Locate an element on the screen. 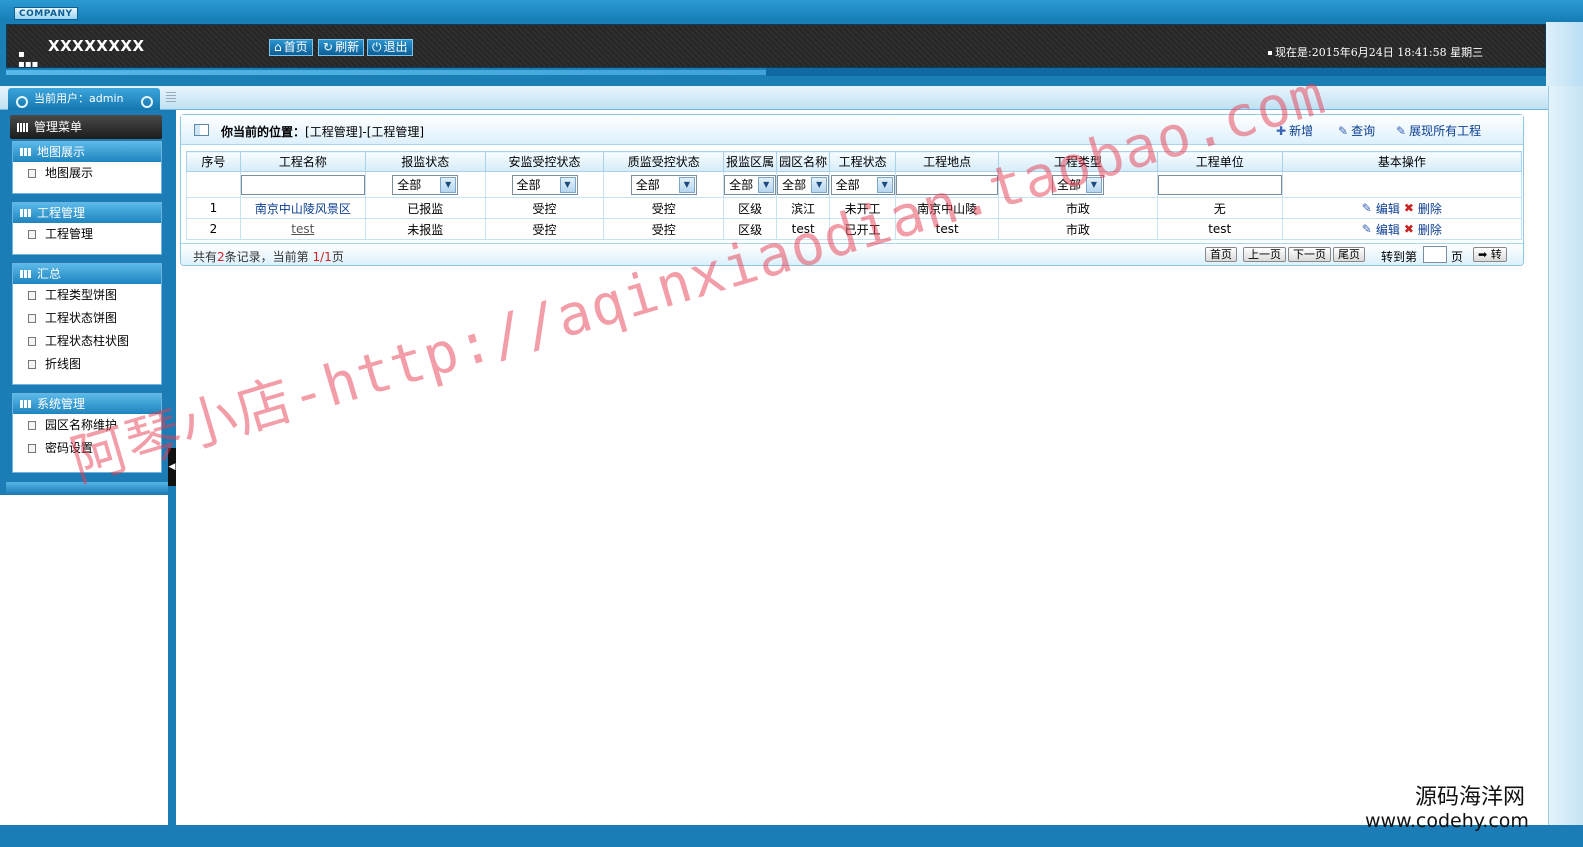 The image size is (1583, 847). district-select: 全部 ▼ is located at coordinates (750, 184).